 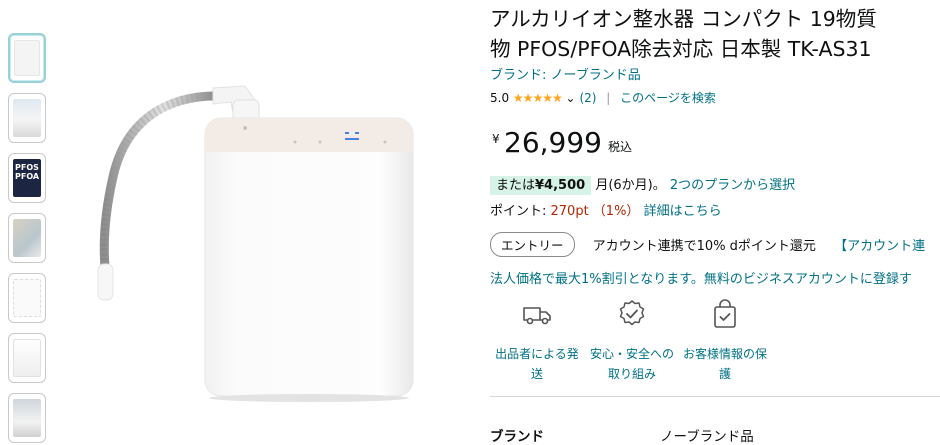 What do you see at coordinates (707, 437) in the screenshot?
I see `spec-value: ノーブランド品` at bounding box center [707, 437].